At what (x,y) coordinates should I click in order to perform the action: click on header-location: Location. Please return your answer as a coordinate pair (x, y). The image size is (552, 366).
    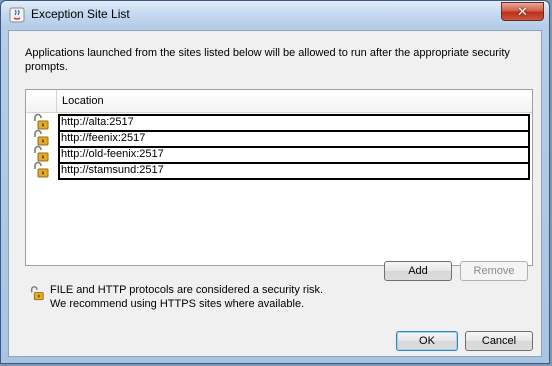
    Looking at the image, I should click on (83, 101).